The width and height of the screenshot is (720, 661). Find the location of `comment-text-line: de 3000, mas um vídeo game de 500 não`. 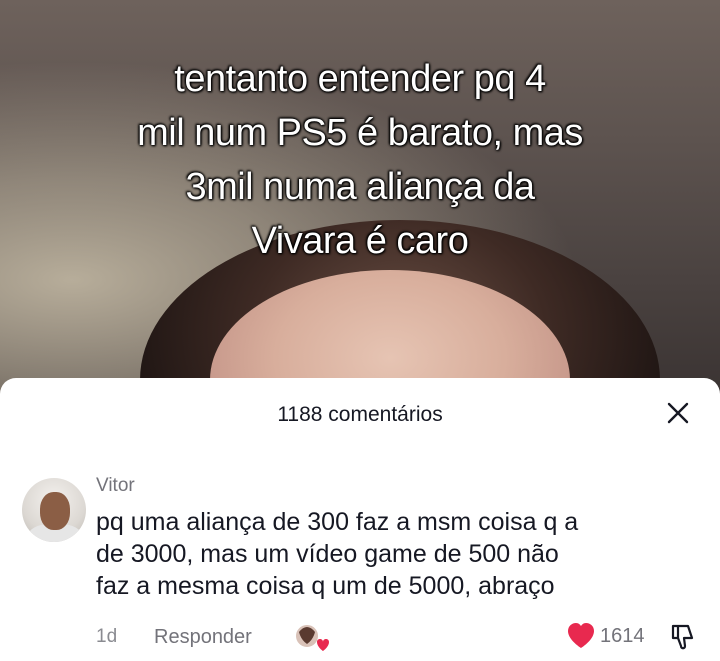

comment-text-line: de 3000, mas um vídeo game de 500 não is located at coordinates (327, 554).